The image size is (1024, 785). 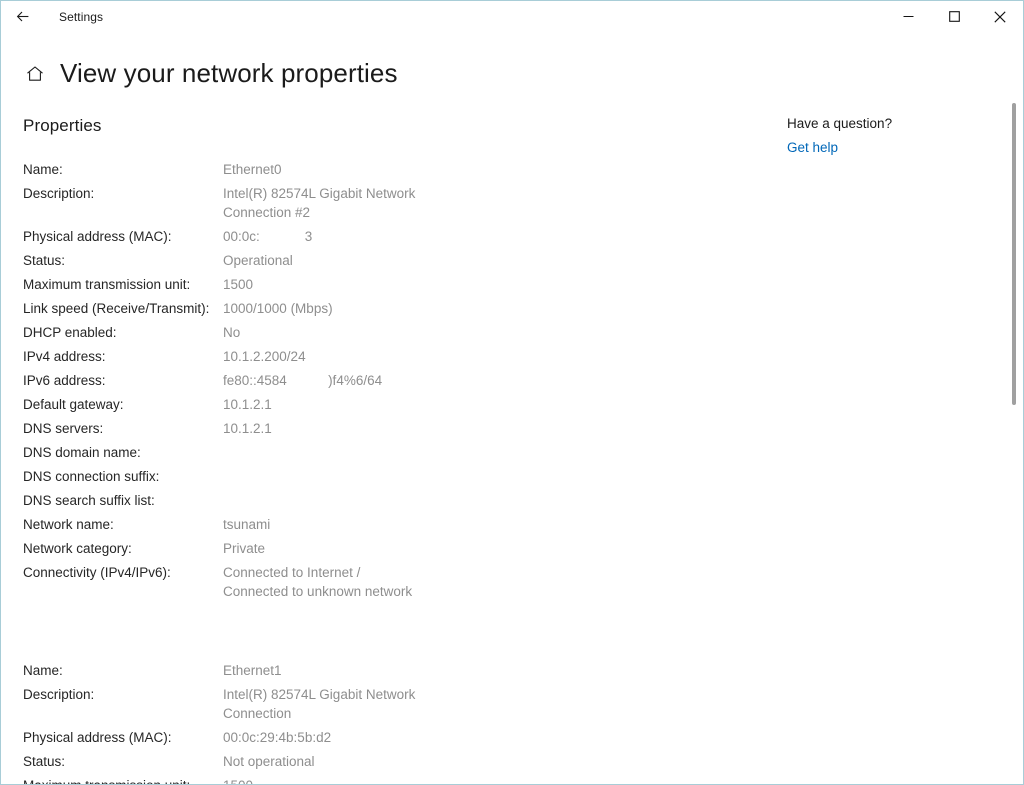 What do you see at coordinates (62, 125) in the screenshot?
I see `section-heading: Properties` at bounding box center [62, 125].